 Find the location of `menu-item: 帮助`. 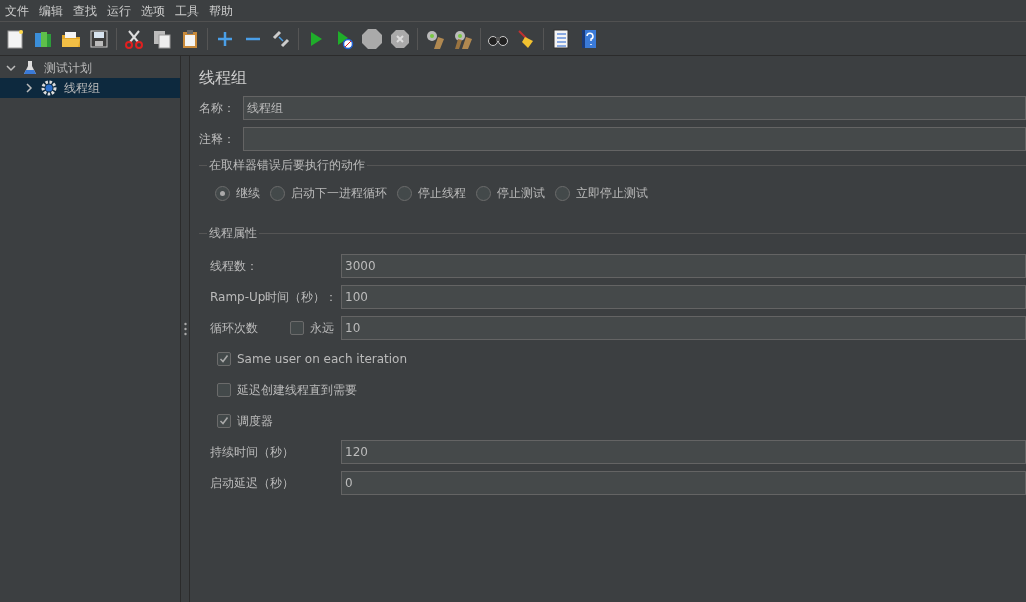

menu-item: 帮助 is located at coordinates (221, 10).